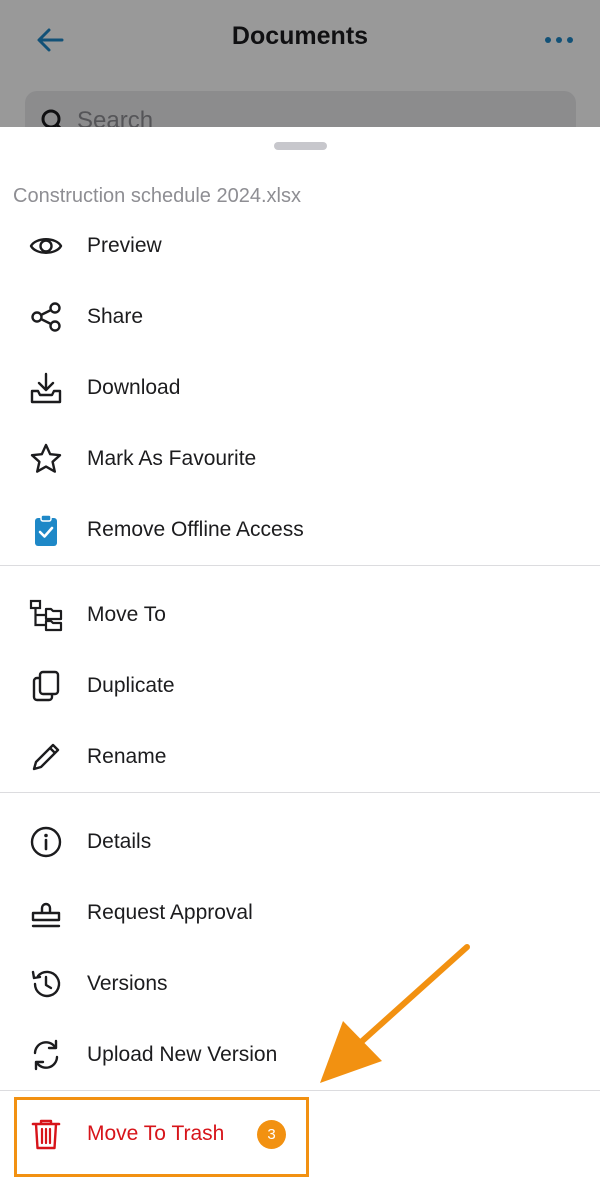 This screenshot has width=600, height=1185. What do you see at coordinates (182, 1054) in the screenshot?
I see `menu-item-label: Upload New Version` at bounding box center [182, 1054].